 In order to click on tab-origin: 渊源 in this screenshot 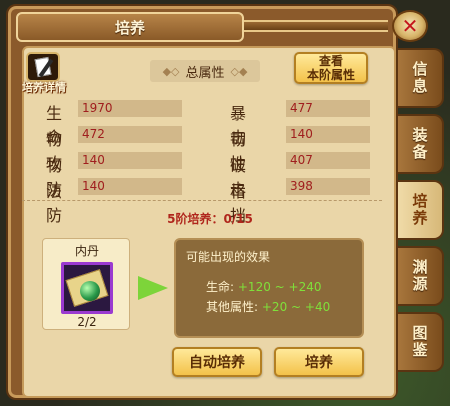, I will do `click(421, 276)`.